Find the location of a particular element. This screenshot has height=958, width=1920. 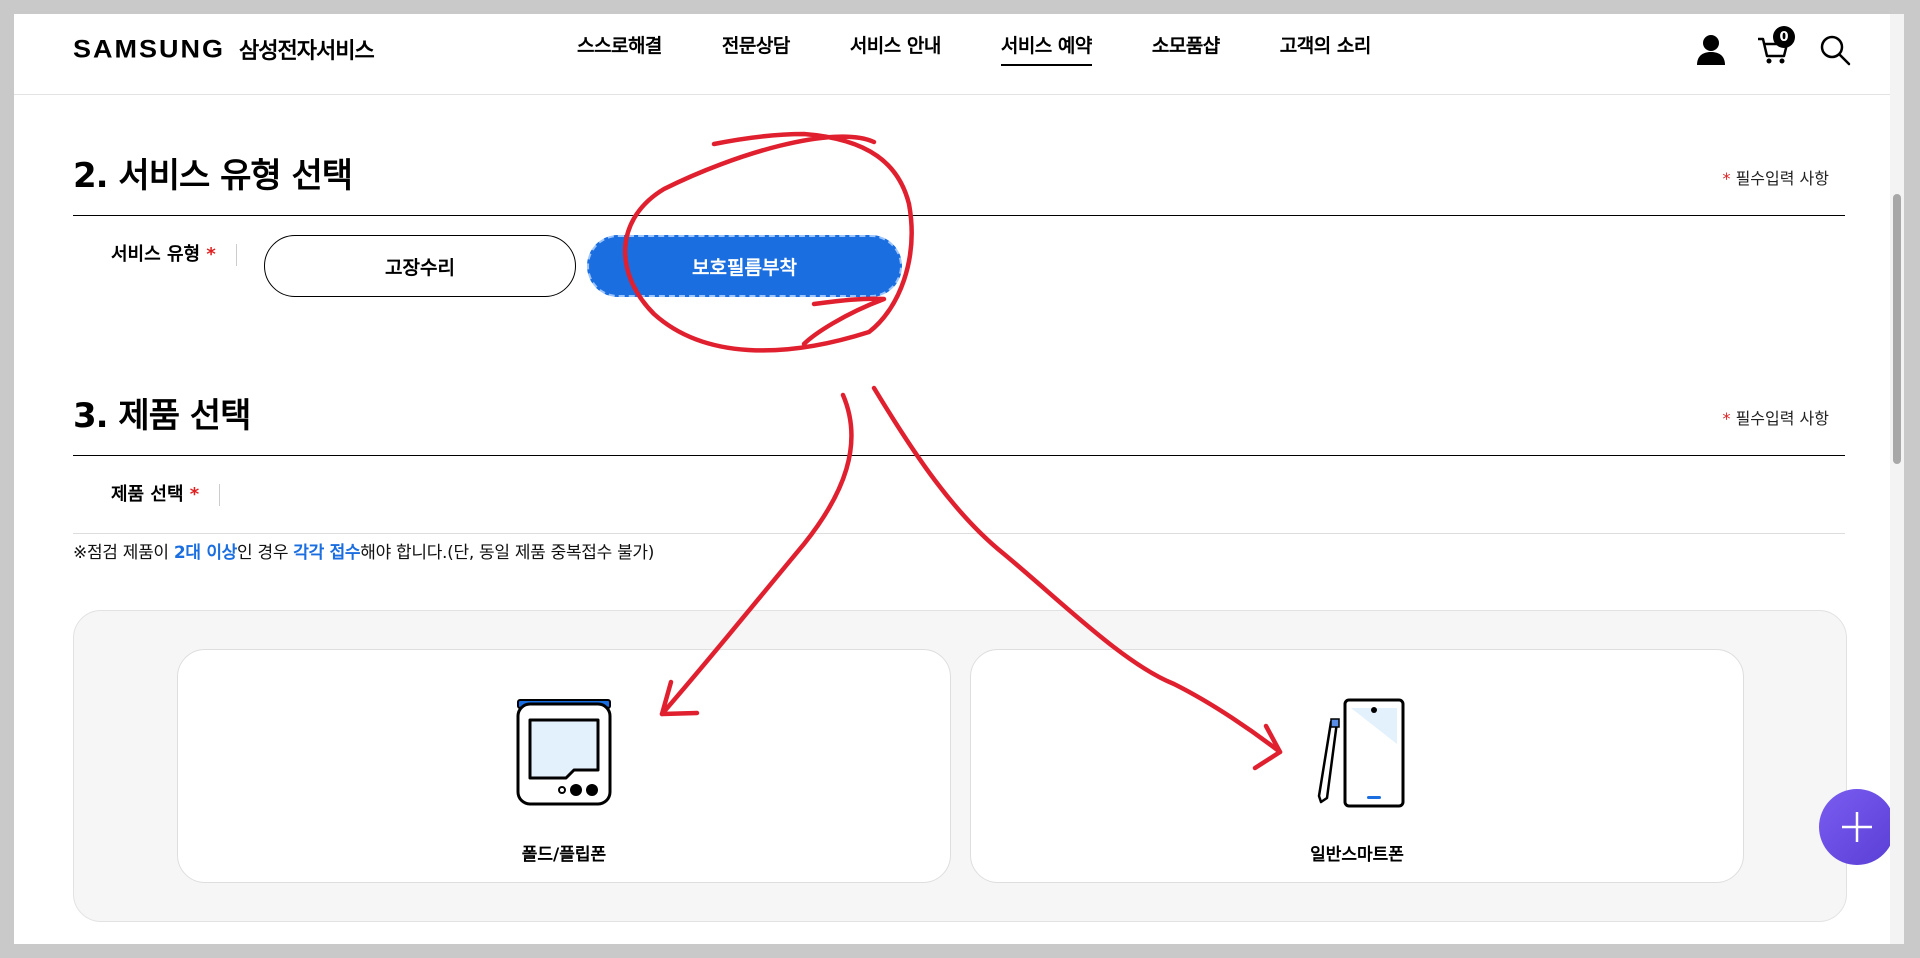

plus-icon is located at coordinates (1857, 827).